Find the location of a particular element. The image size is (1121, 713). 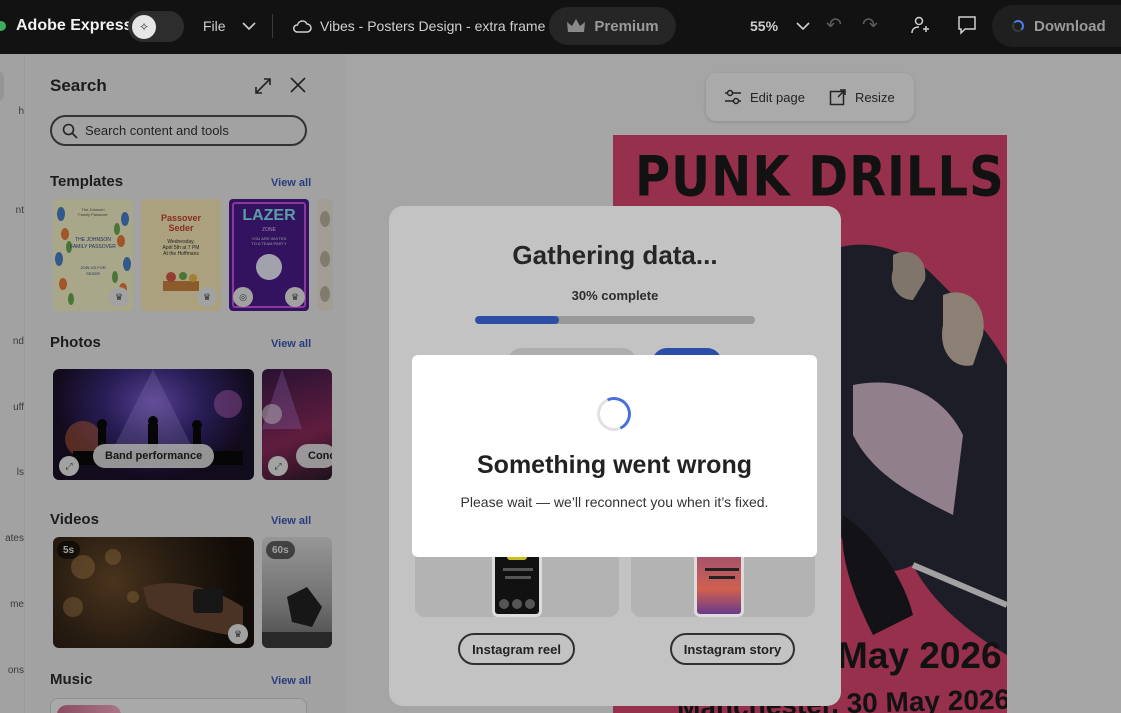

comment-icon is located at coordinates (967, 25).